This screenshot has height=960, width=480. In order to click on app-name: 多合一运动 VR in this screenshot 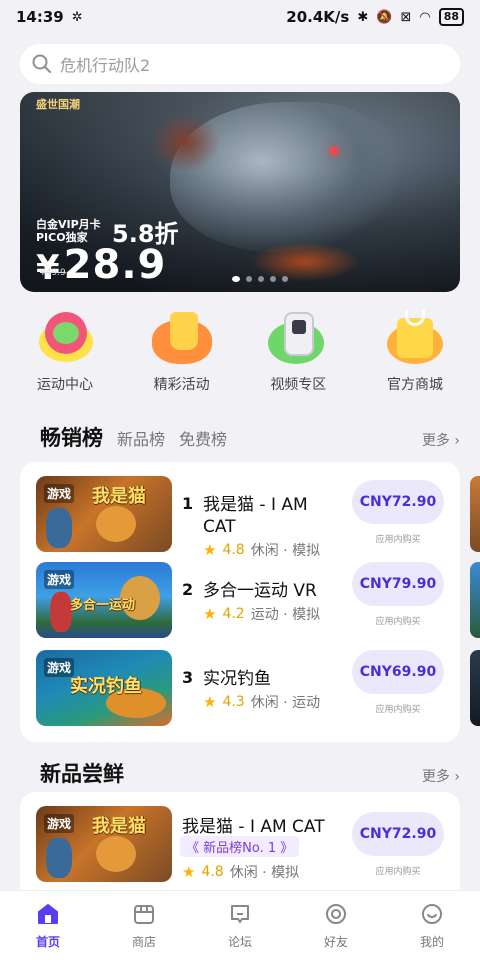, I will do `click(260, 591)`.